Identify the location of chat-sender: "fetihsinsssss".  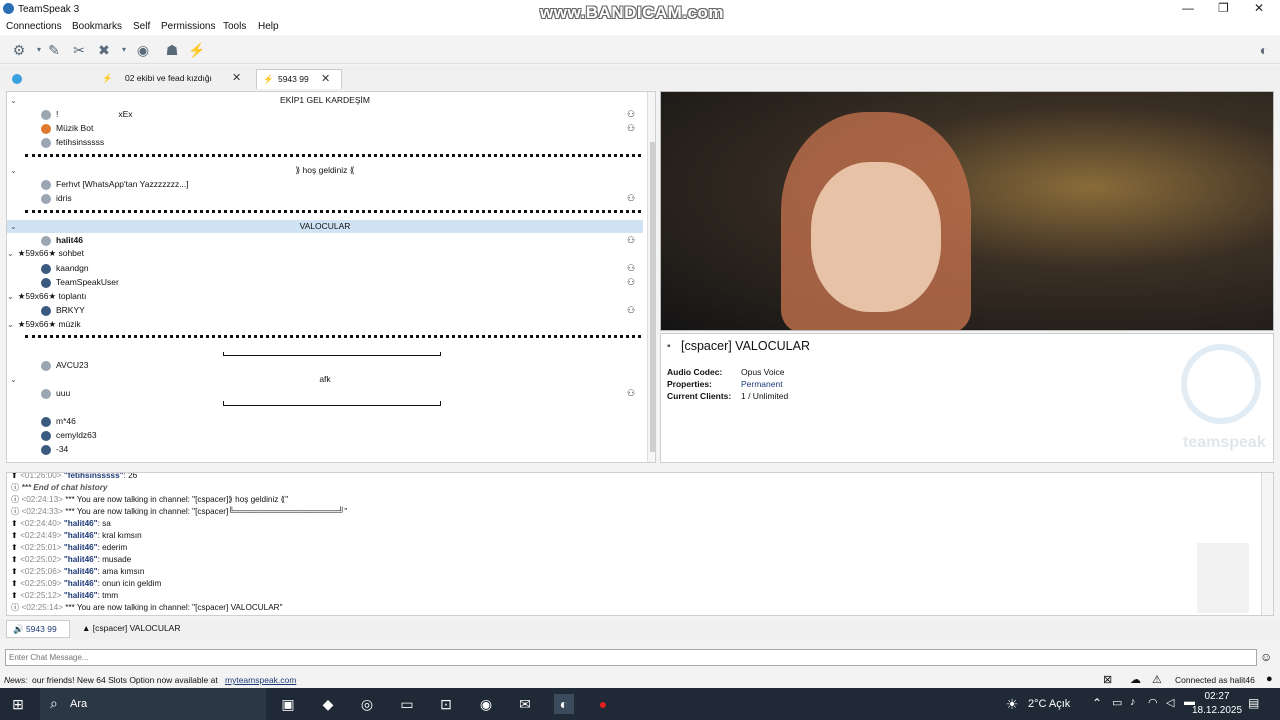
(94, 476).